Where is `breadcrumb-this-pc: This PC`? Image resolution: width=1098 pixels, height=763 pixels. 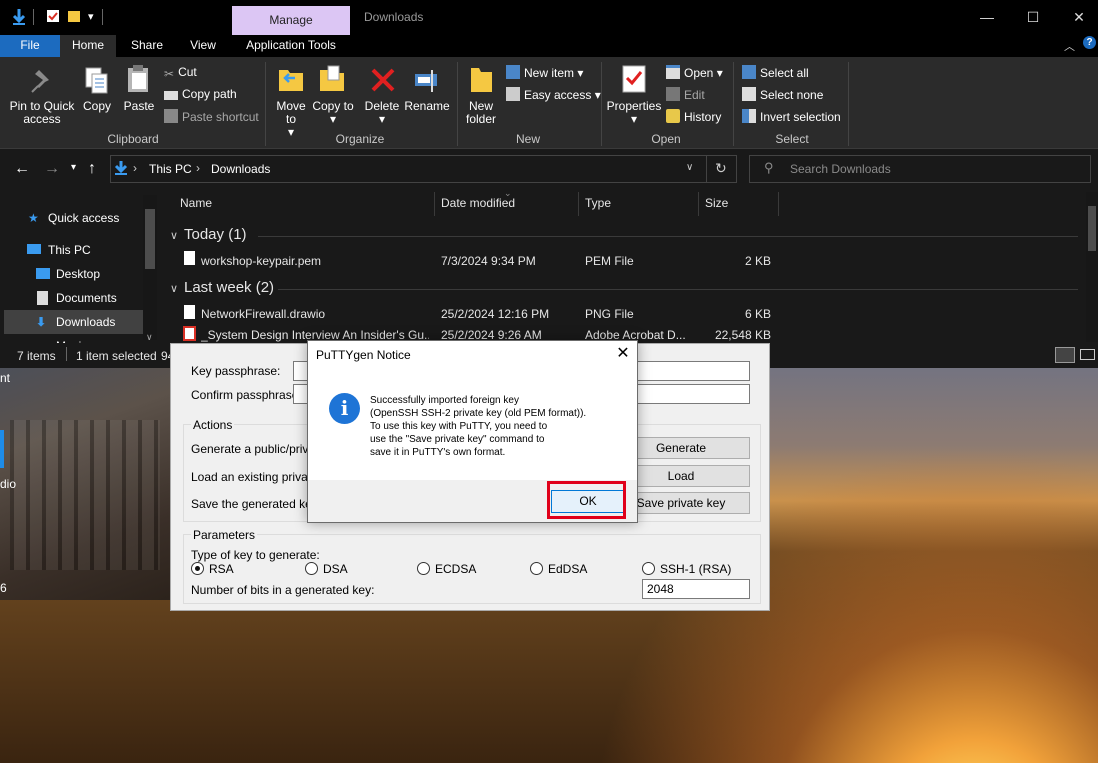
breadcrumb-this-pc: This PC is located at coordinates (170, 169).